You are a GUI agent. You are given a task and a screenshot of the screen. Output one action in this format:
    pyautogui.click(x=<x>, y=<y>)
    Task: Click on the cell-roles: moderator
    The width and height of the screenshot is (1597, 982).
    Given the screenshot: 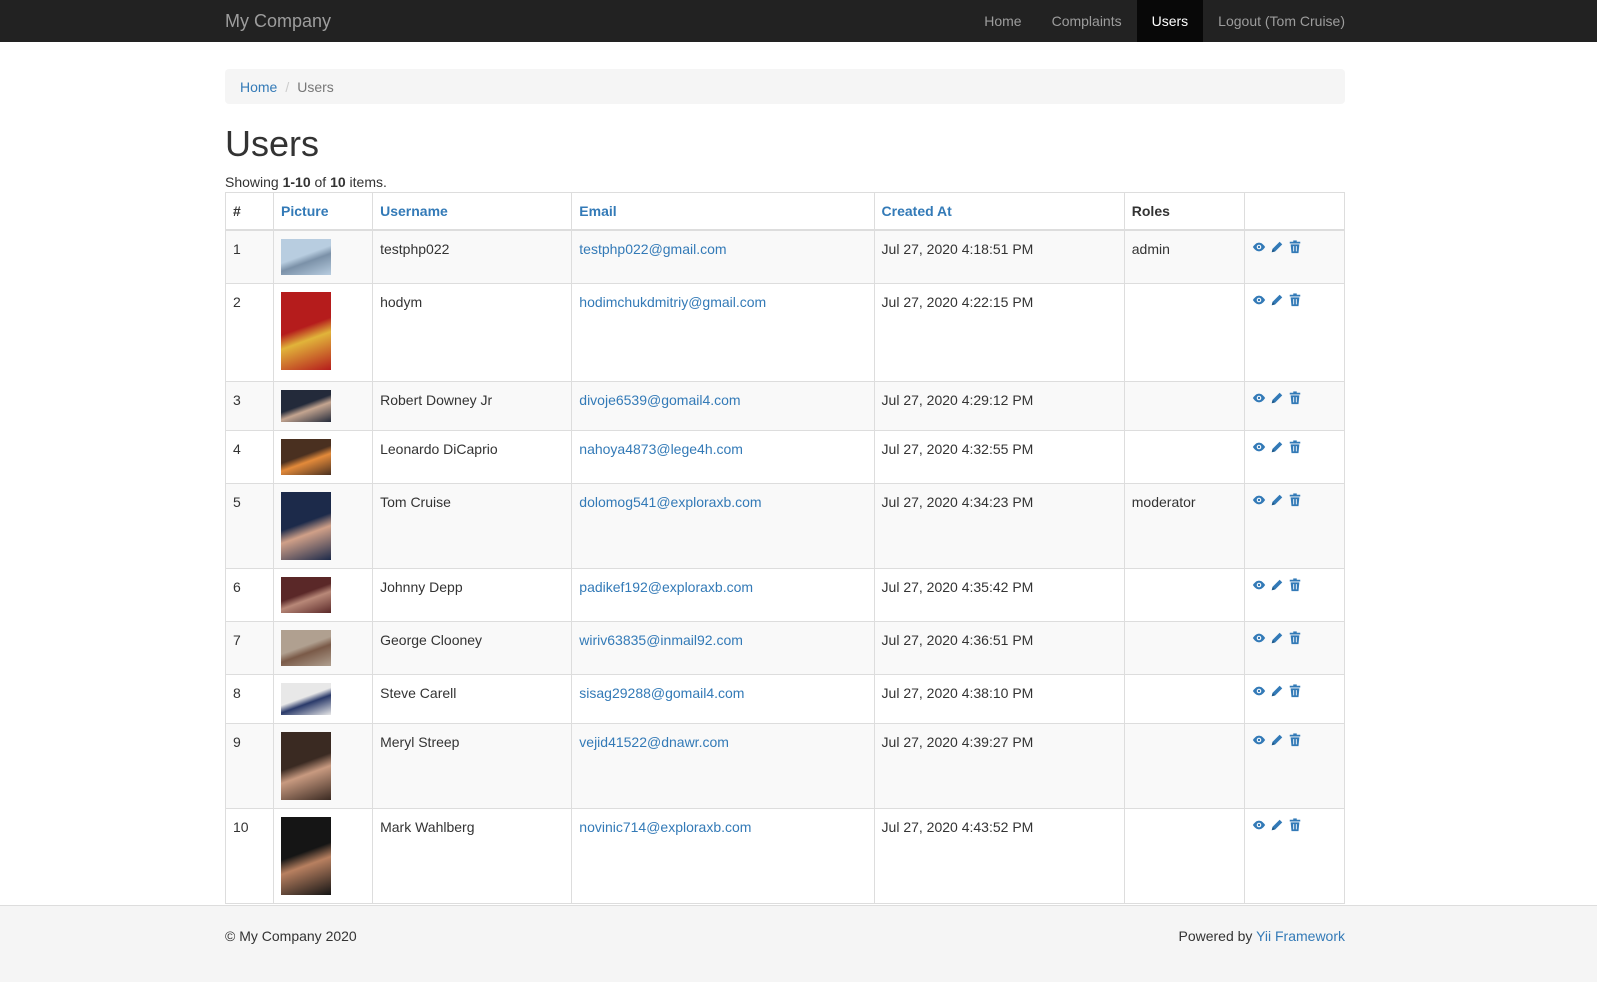 What is the action you would take?
    pyautogui.click(x=1184, y=525)
    